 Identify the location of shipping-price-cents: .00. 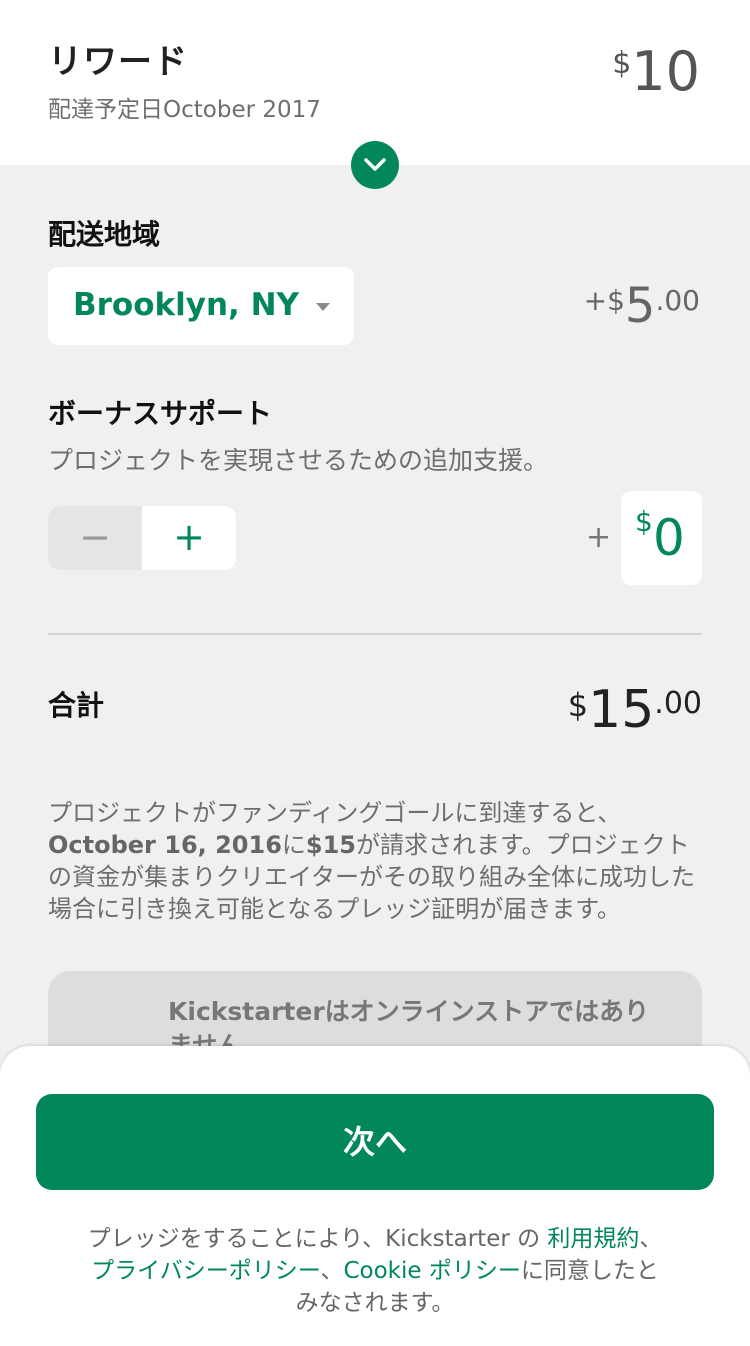
(677, 300).